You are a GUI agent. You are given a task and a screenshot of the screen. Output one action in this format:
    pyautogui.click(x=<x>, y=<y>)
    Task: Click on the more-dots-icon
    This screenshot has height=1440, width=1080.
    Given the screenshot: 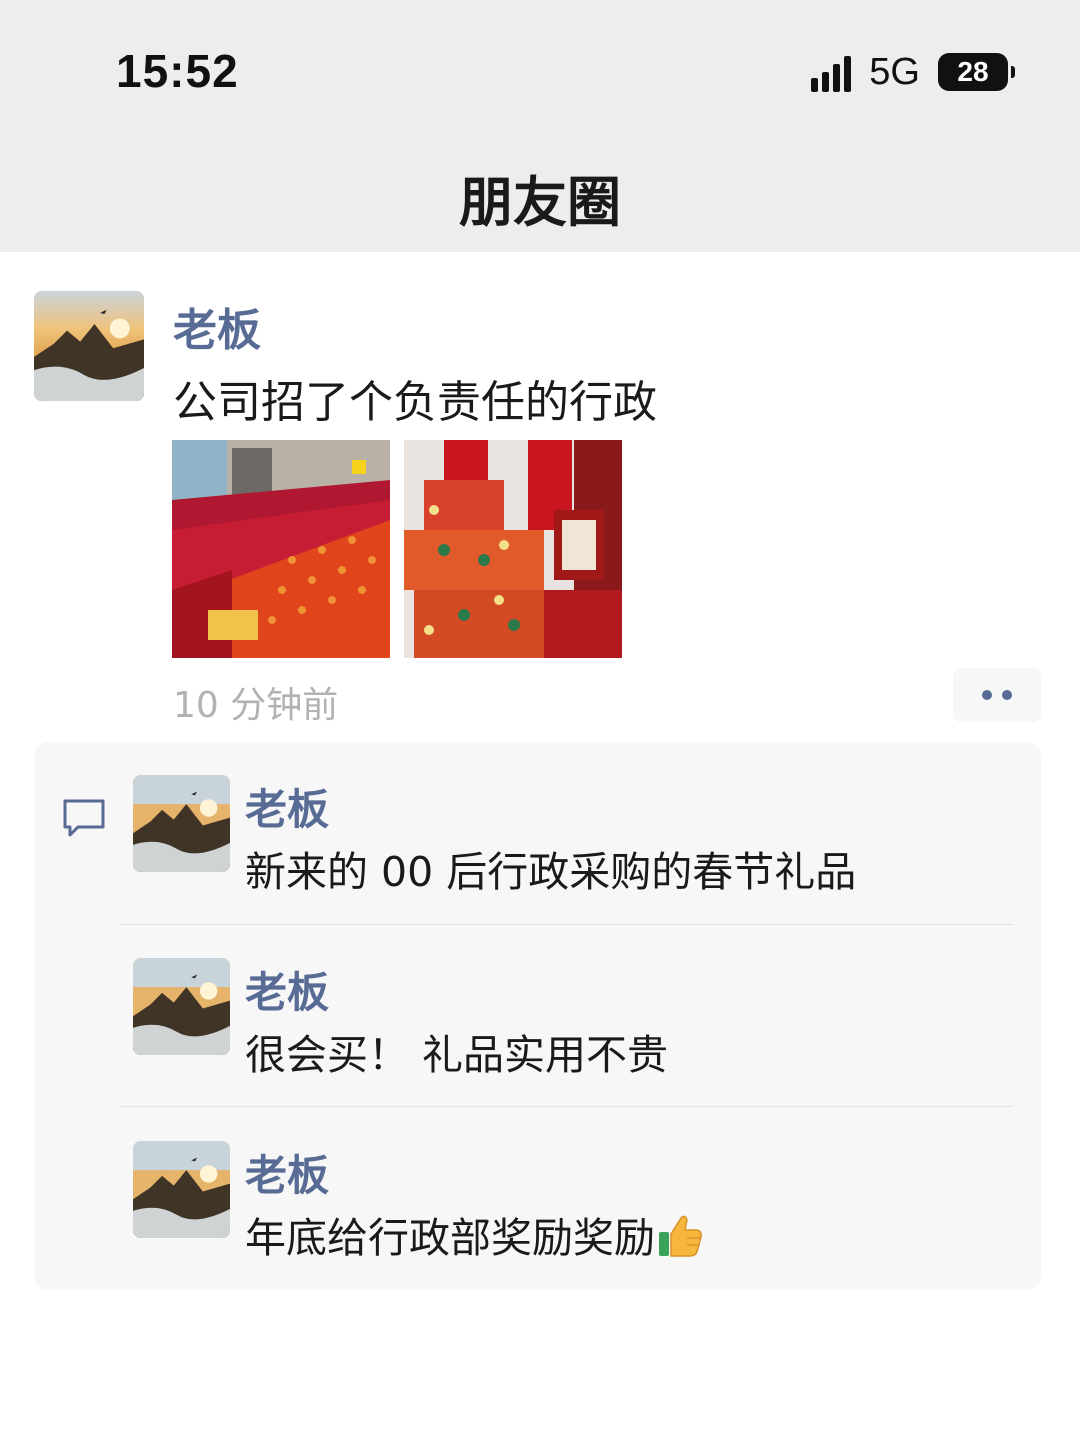 What is the action you would take?
    pyautogui.click(x=997, y=695)
    